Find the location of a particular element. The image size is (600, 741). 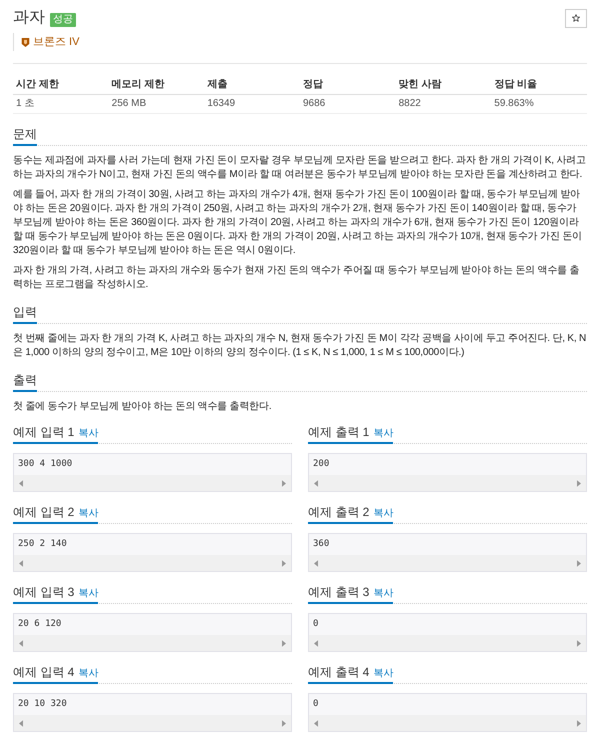

problem-title: 과자 is located at coordinates (29, 18).